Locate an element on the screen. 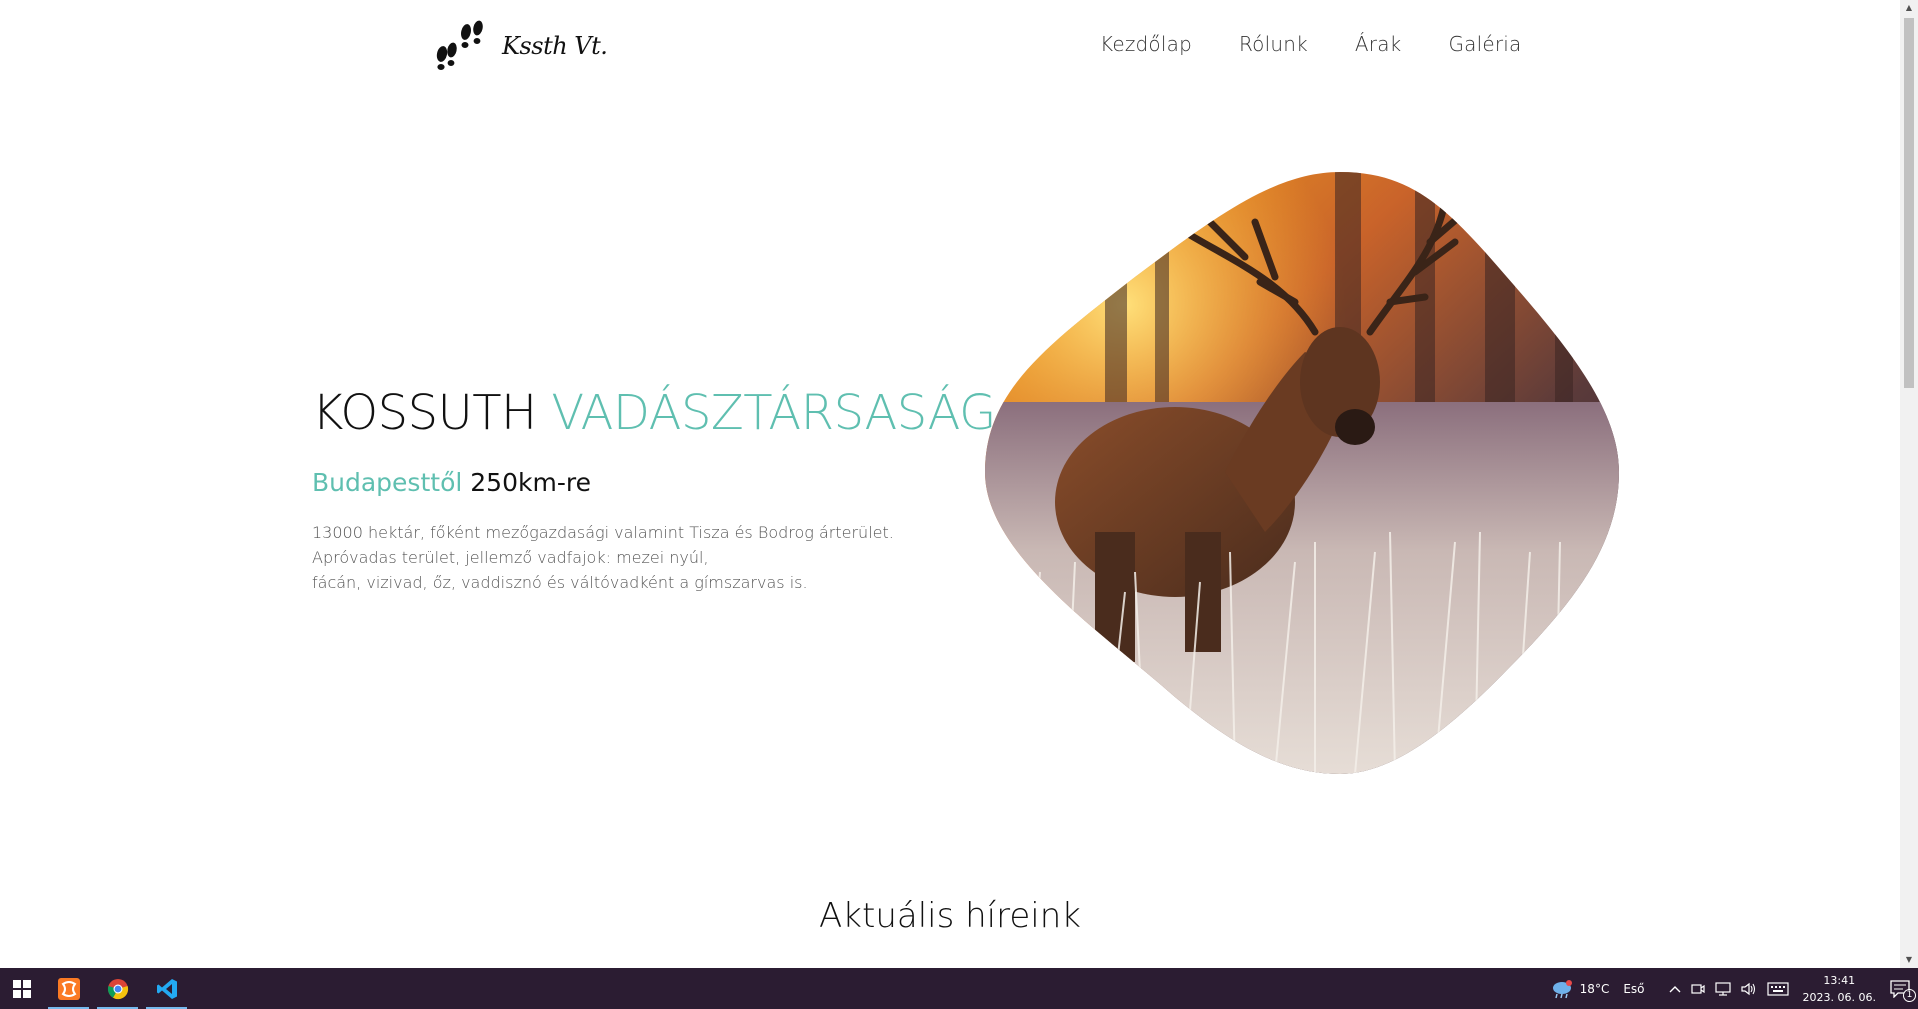 The height and width of the screenshot is (1009, 1918). windows-start-icon is located at coordinates (22, 988).